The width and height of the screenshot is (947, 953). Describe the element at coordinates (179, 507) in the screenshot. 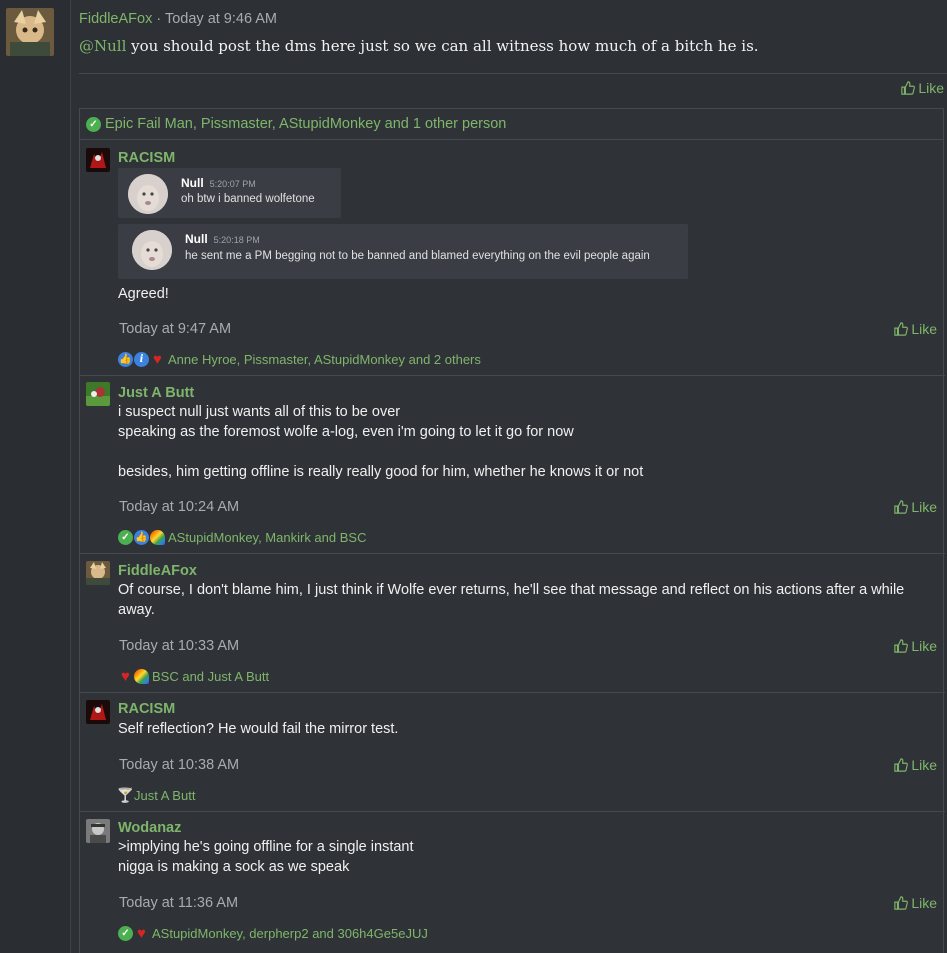

I see `reply-timestamp: Today at 10:24 AM` at that location.